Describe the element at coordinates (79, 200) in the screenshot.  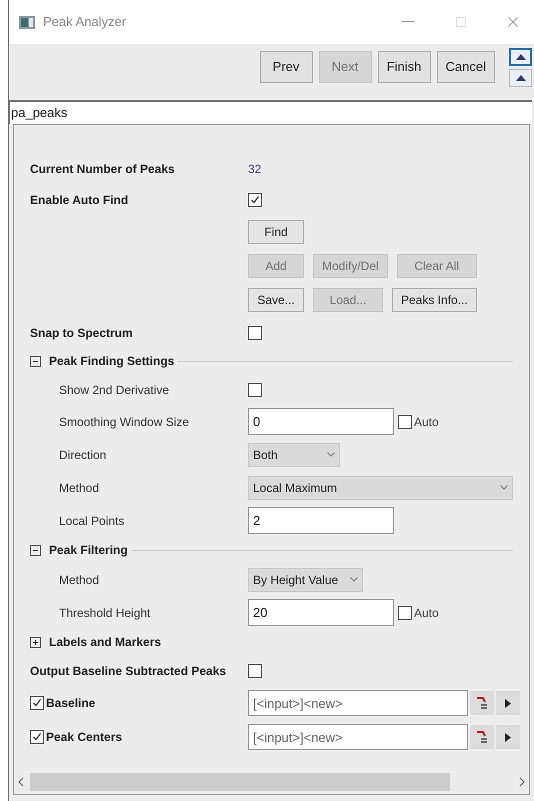
I see `field-label: Enable Auto Find` at that location.